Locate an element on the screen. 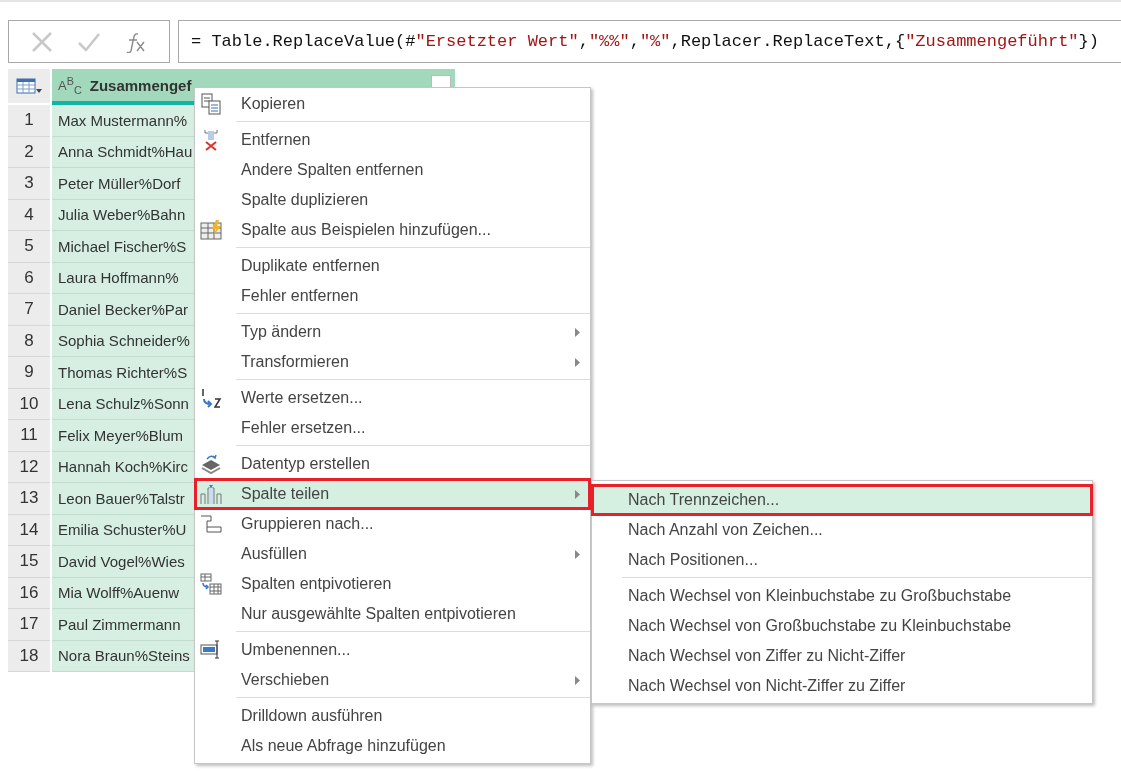 This screenshot has width=1121, height=771. row-number: 2 is located at coordinates (29, 152).